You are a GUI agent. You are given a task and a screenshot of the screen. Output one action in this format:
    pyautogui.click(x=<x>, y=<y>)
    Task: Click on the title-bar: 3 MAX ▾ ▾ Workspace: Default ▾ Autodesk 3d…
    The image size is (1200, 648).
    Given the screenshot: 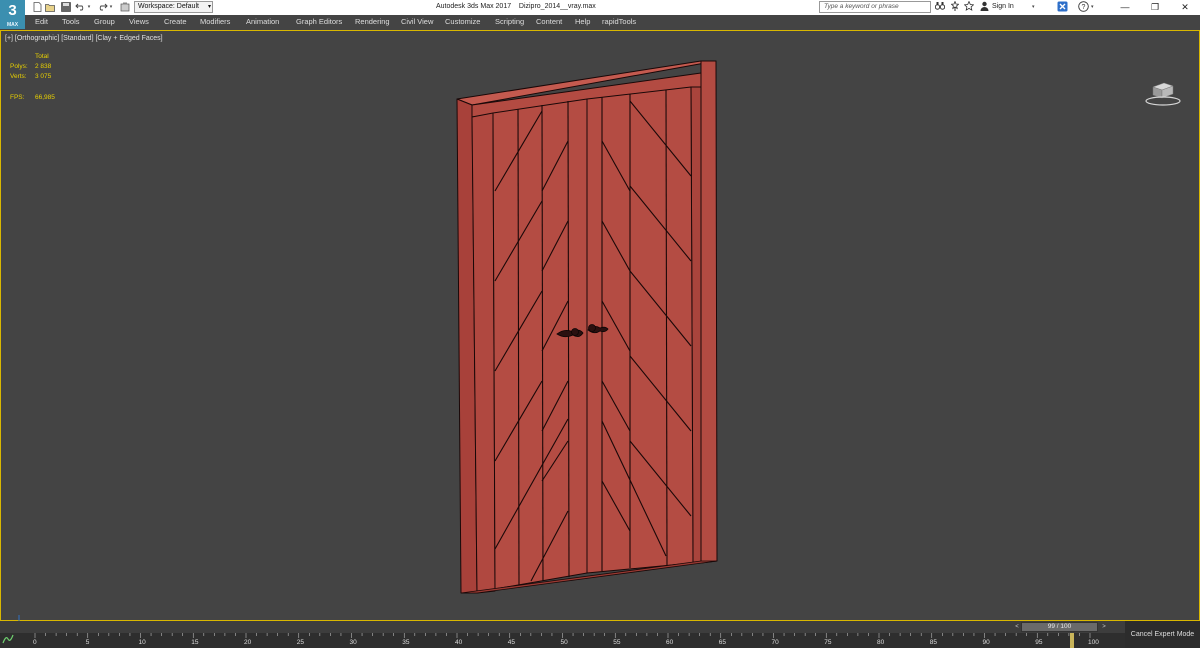 What is the action you would take?
    pyautogui.click(x=600, y=14)
    